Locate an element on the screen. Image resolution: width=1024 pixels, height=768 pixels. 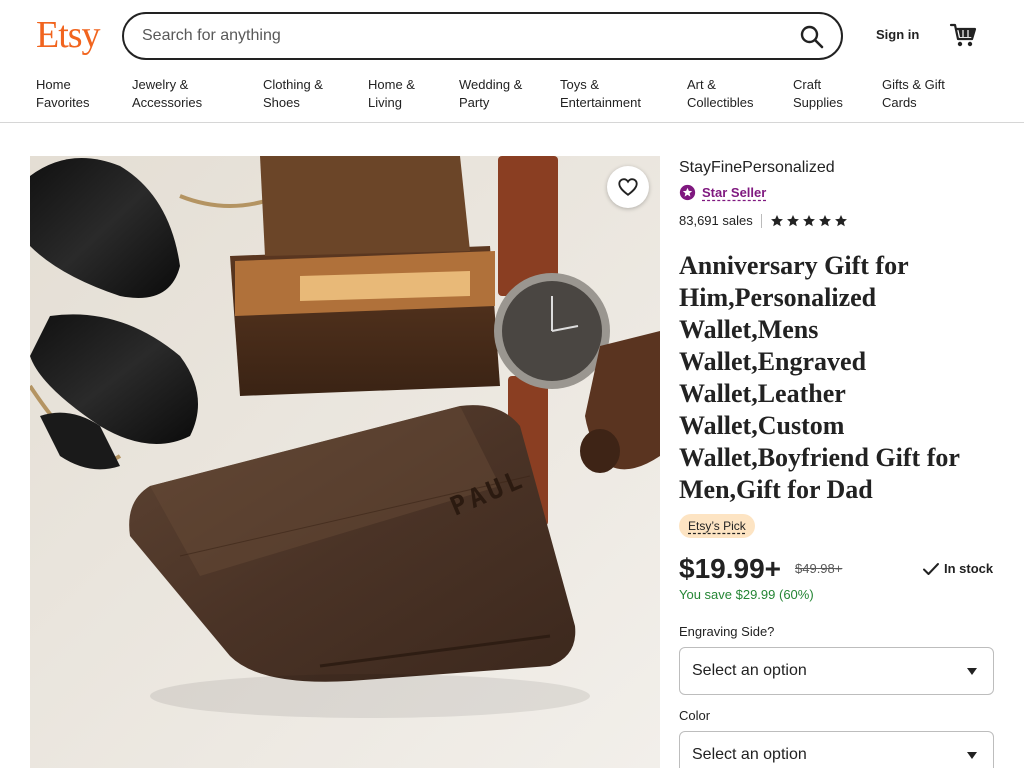
sign-in-link: Sign in is located at coordinates (897, 35).